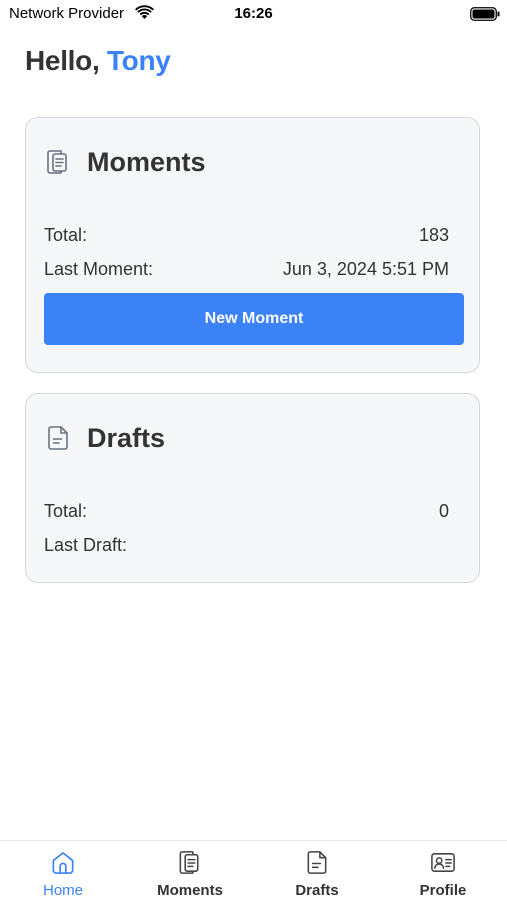  I want to click on moments-card-title: Moments, so click(146, 161).